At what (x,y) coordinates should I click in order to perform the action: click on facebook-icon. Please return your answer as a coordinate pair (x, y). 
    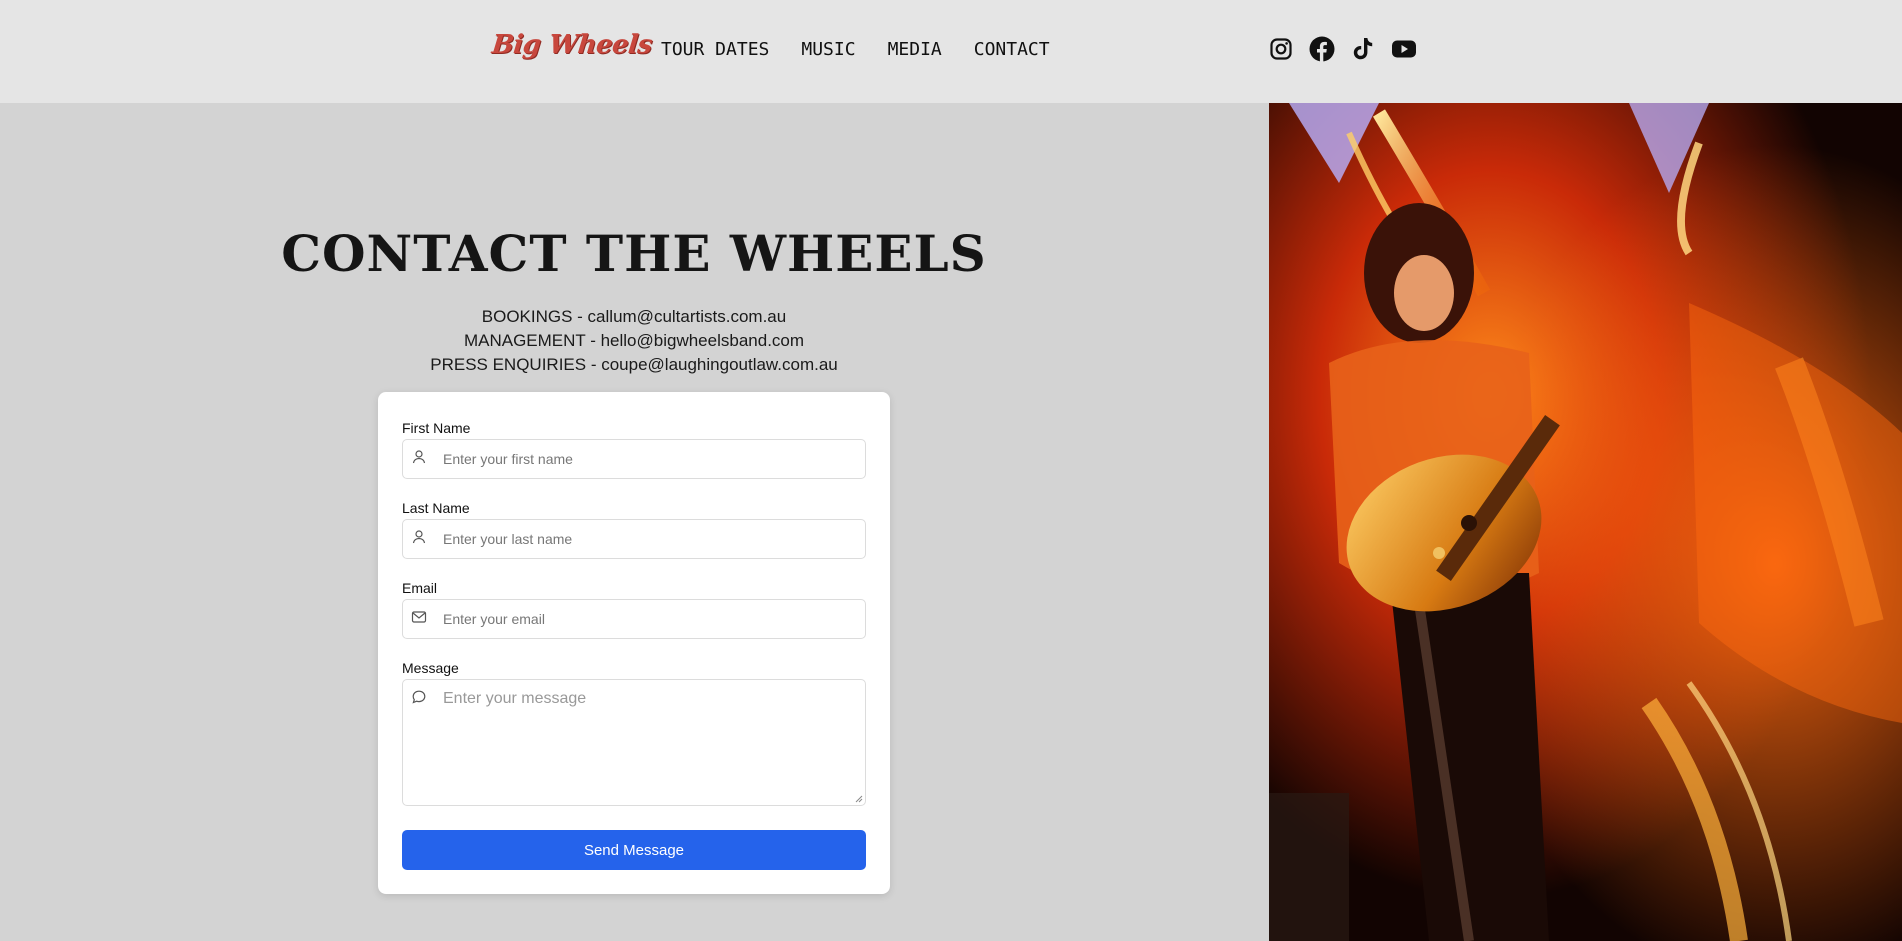
    Looking at the image, I should click on (1322, 49).